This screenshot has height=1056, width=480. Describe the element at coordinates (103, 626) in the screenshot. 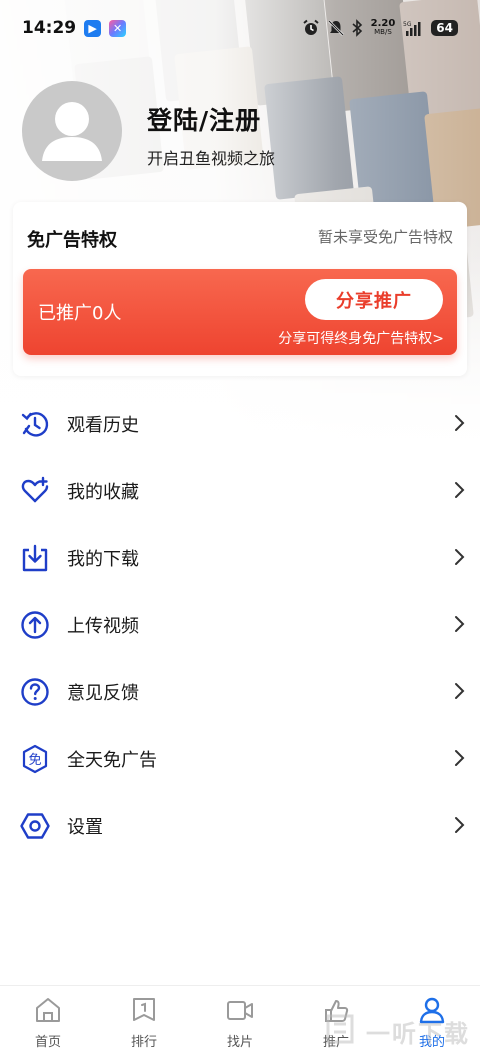

I see `menu-item-label: 上传视频` at that location.